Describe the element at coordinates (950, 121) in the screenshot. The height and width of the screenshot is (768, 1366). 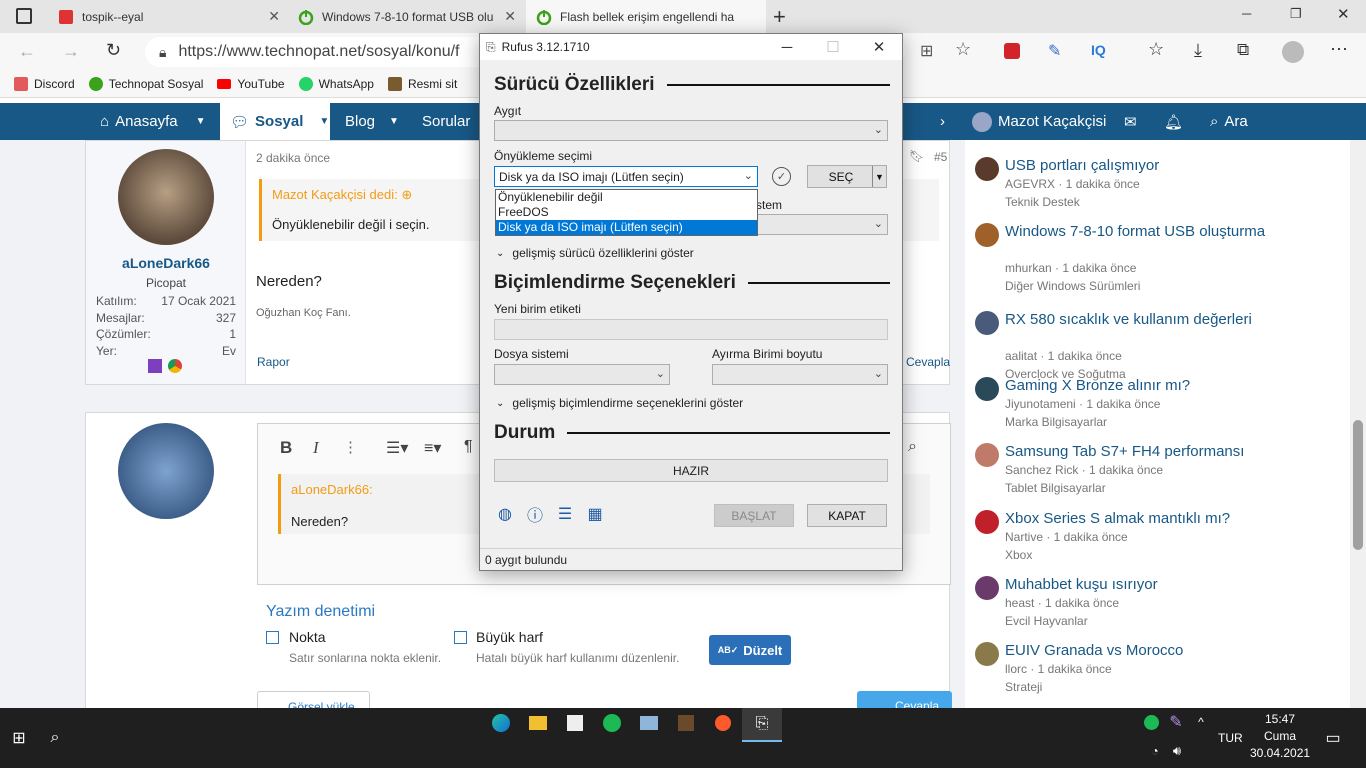
I see `nav-more-chevron: ›` at that location.